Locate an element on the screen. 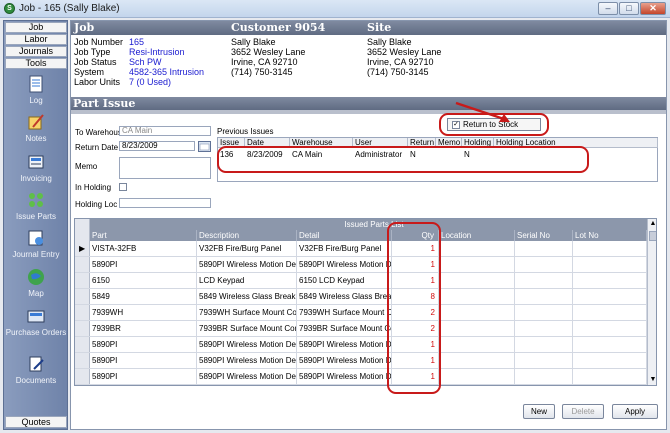 The image size is (670, 433). minimize-button: – is located at coordinates (608, 8).